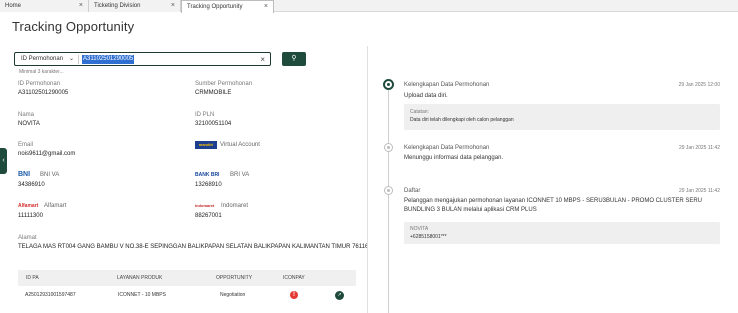 The width and height of the screenshot is (738, 313). I want to click on search-type-select: ID Permohonan, so click(42, 59).